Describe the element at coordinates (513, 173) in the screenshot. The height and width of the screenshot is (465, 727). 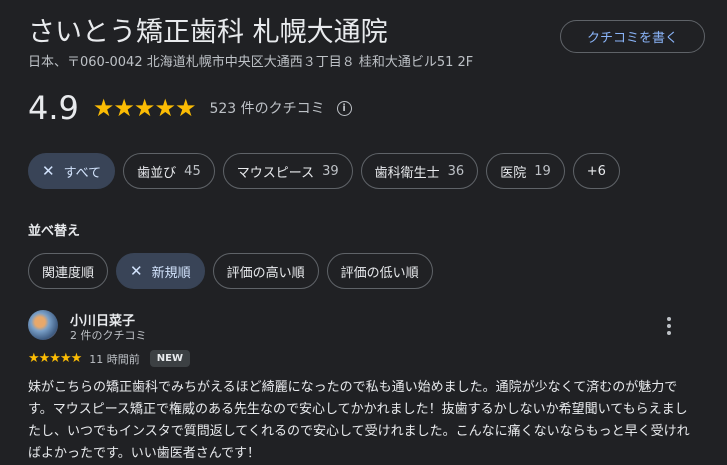
I see `filter-chip-label: 医院` at that location.